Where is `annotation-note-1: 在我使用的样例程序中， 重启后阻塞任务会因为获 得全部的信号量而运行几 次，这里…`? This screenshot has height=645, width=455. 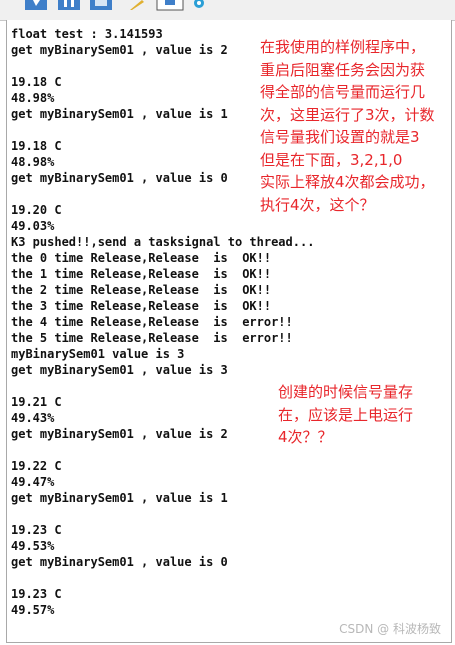 annotation-note-1: 在我使用的样例程序中， 重启后阻塞任务会因为获 得全部的信号量而运行几 次，这里… is located at coordinates (347, 126).